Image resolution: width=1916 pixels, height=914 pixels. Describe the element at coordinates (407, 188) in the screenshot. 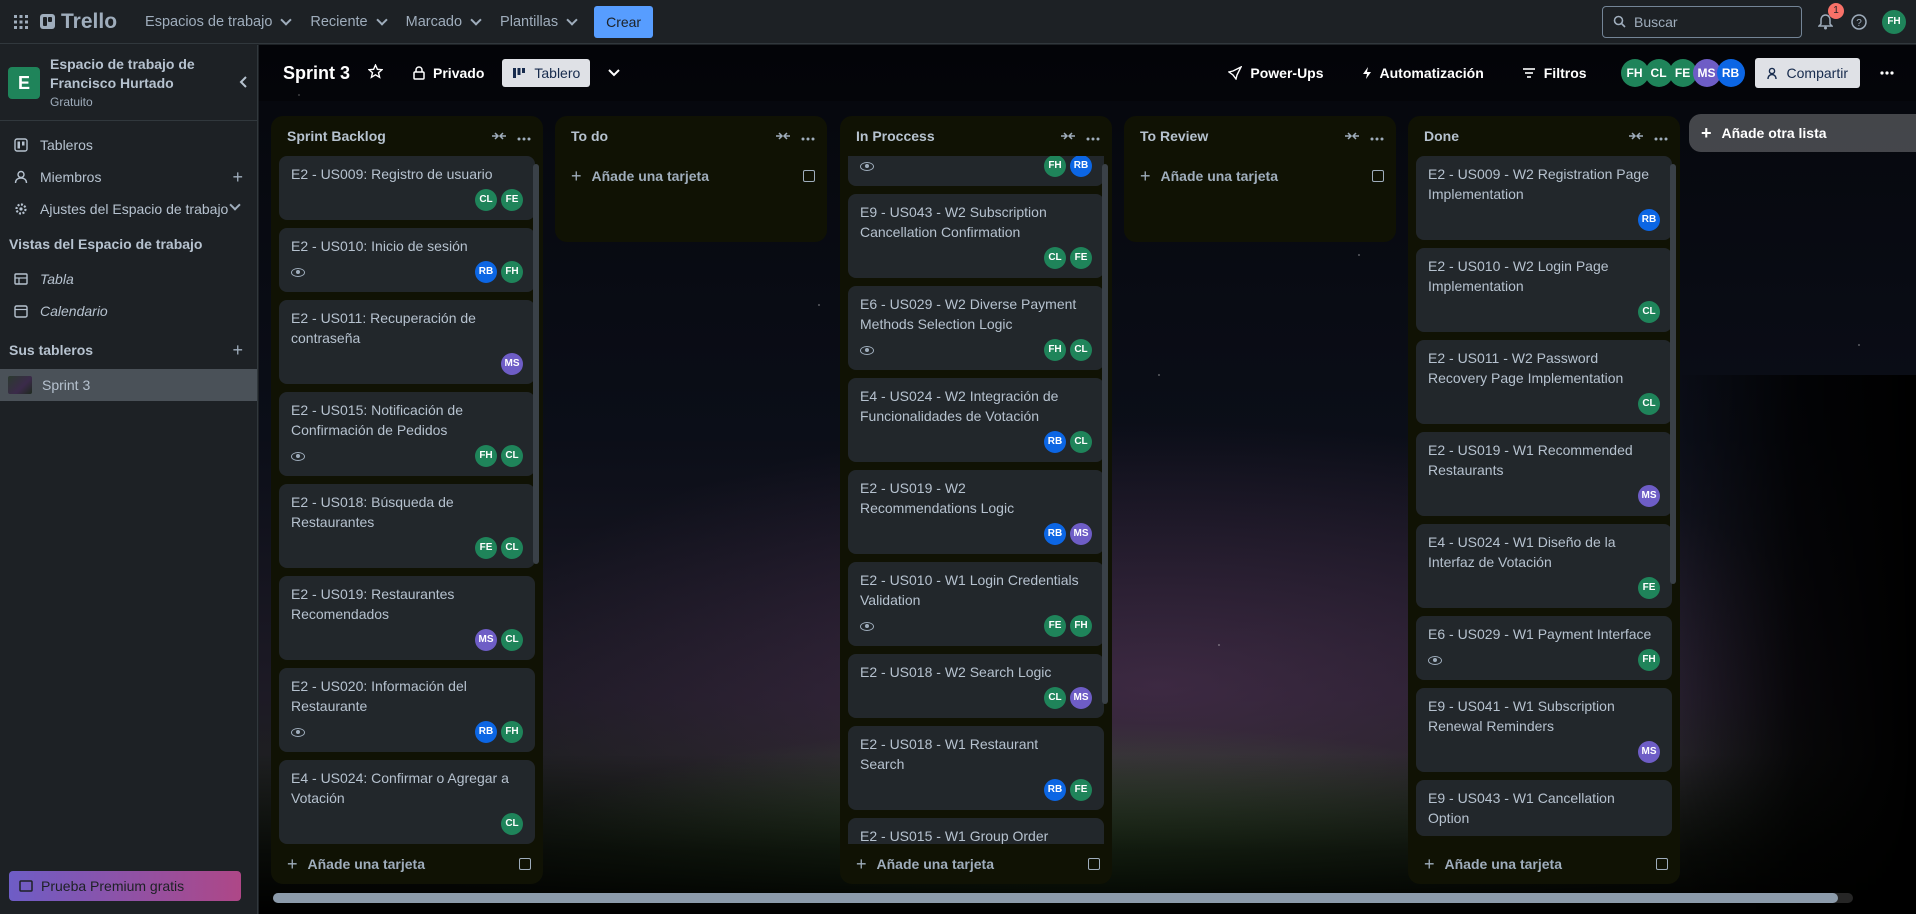

I see `card: E2 - US009: Registro de usuario CL FE` at that location.